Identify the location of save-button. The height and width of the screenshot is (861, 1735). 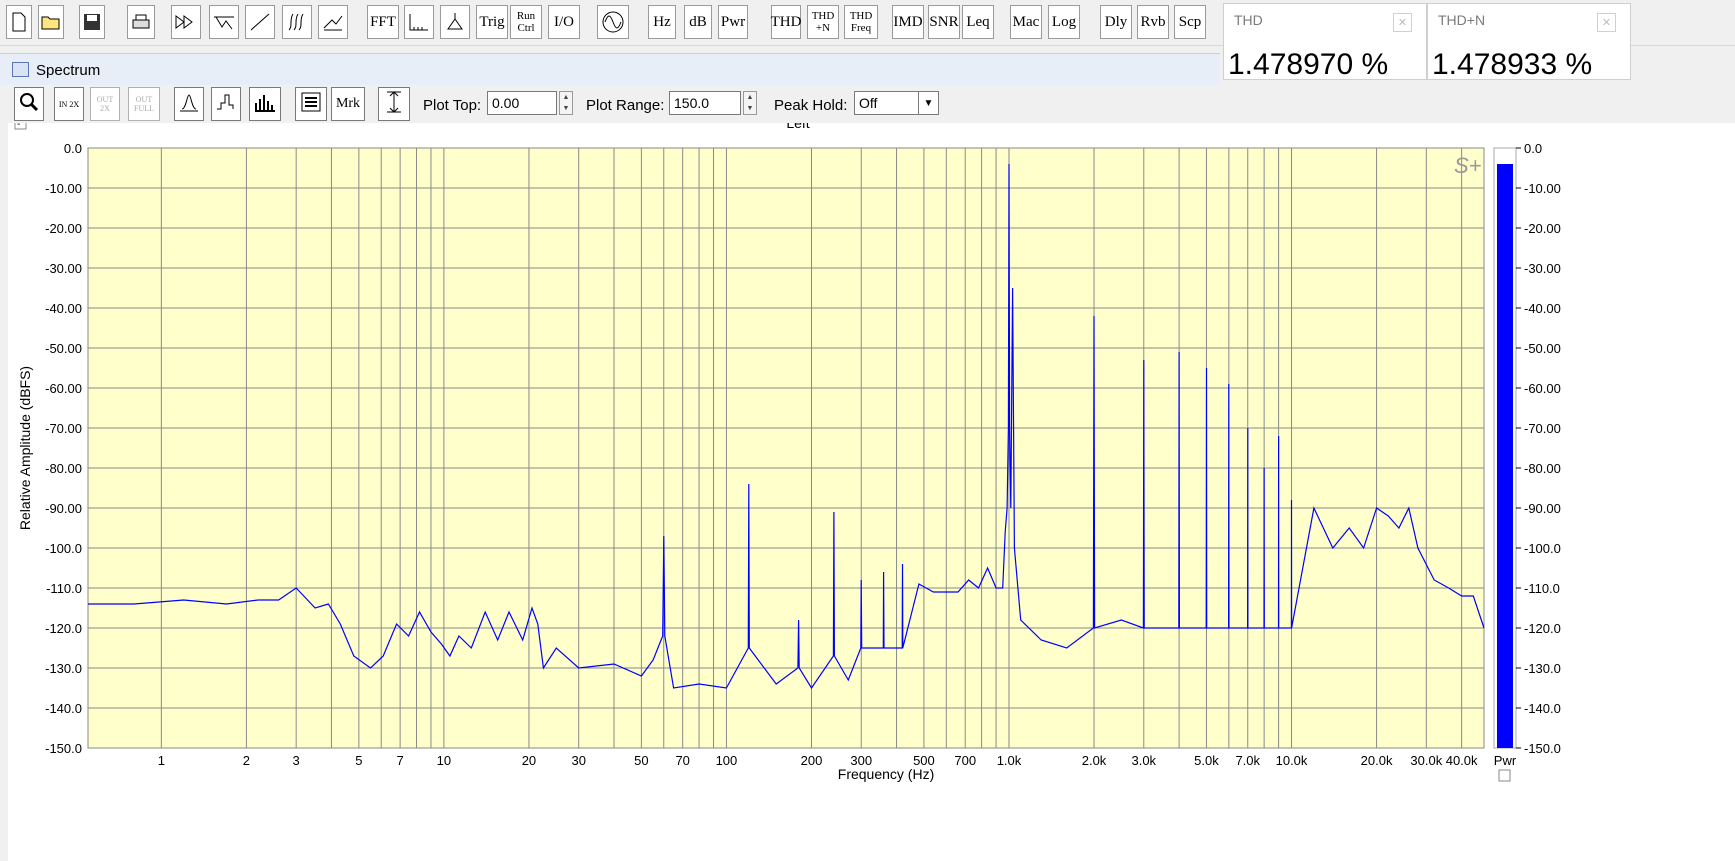
(92, 22).